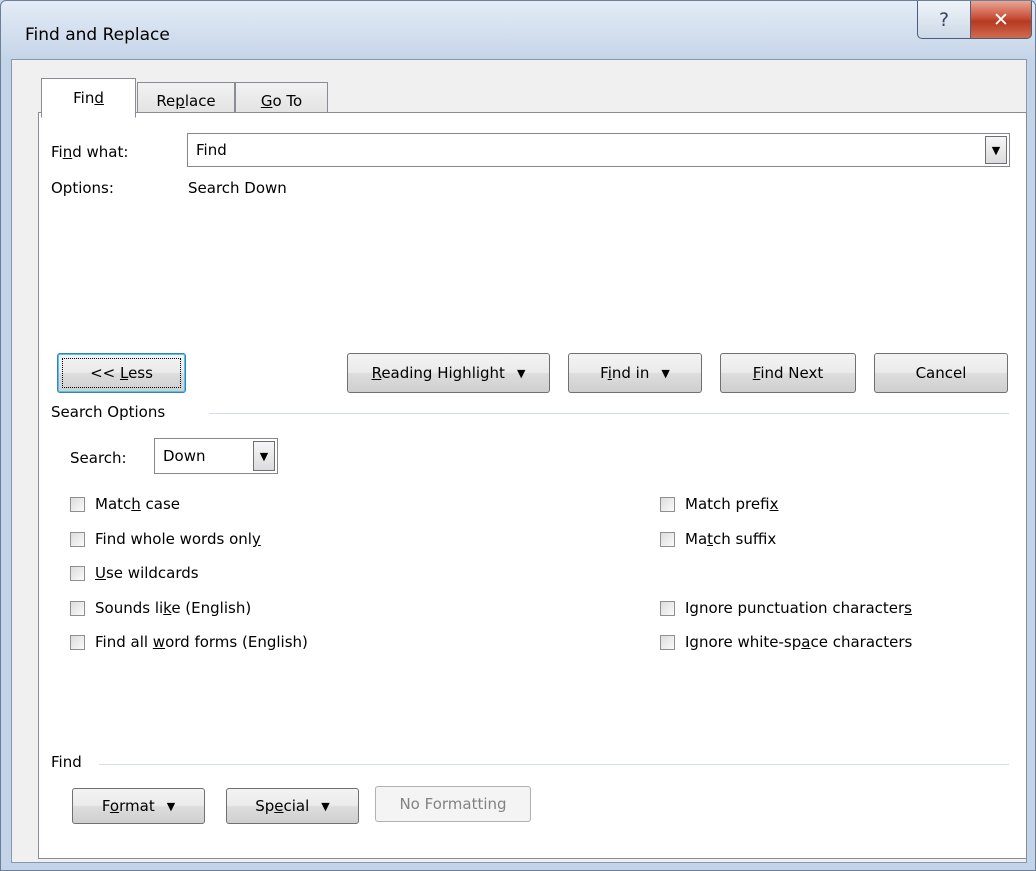 The height and width of the screenshot is (871, 1036). I want to click on find-what-input: Find, so click(211, 150).